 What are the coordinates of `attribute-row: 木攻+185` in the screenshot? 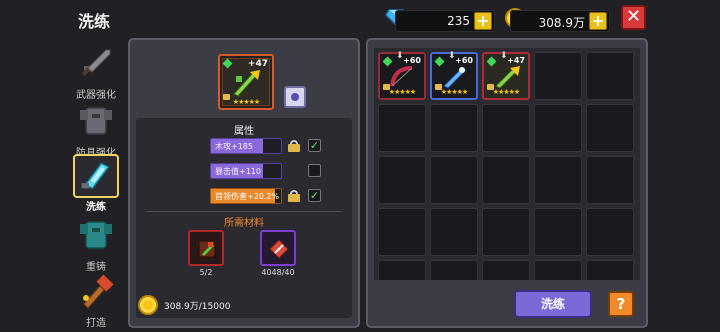 It's located at (246, 146).